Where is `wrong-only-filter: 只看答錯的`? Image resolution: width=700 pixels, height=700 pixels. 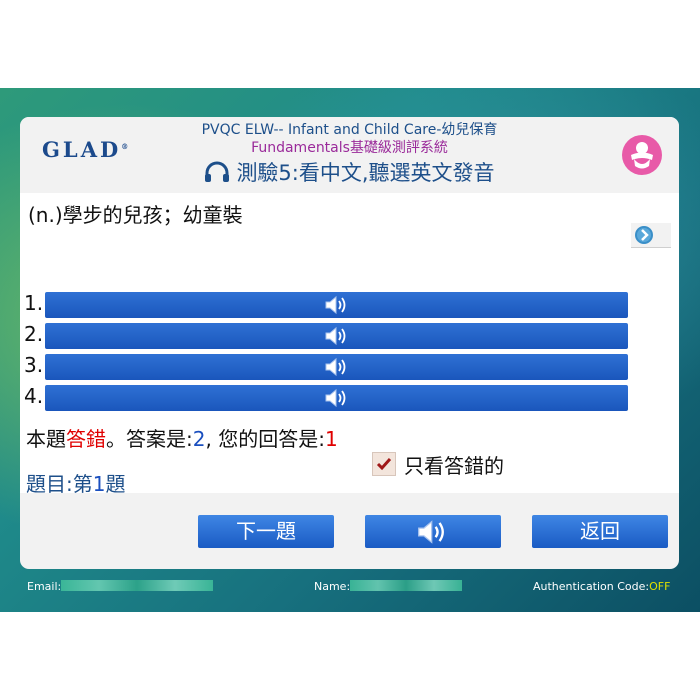 wrong-only-filter: 只看答錯的 is located at coordinates (438, 464).